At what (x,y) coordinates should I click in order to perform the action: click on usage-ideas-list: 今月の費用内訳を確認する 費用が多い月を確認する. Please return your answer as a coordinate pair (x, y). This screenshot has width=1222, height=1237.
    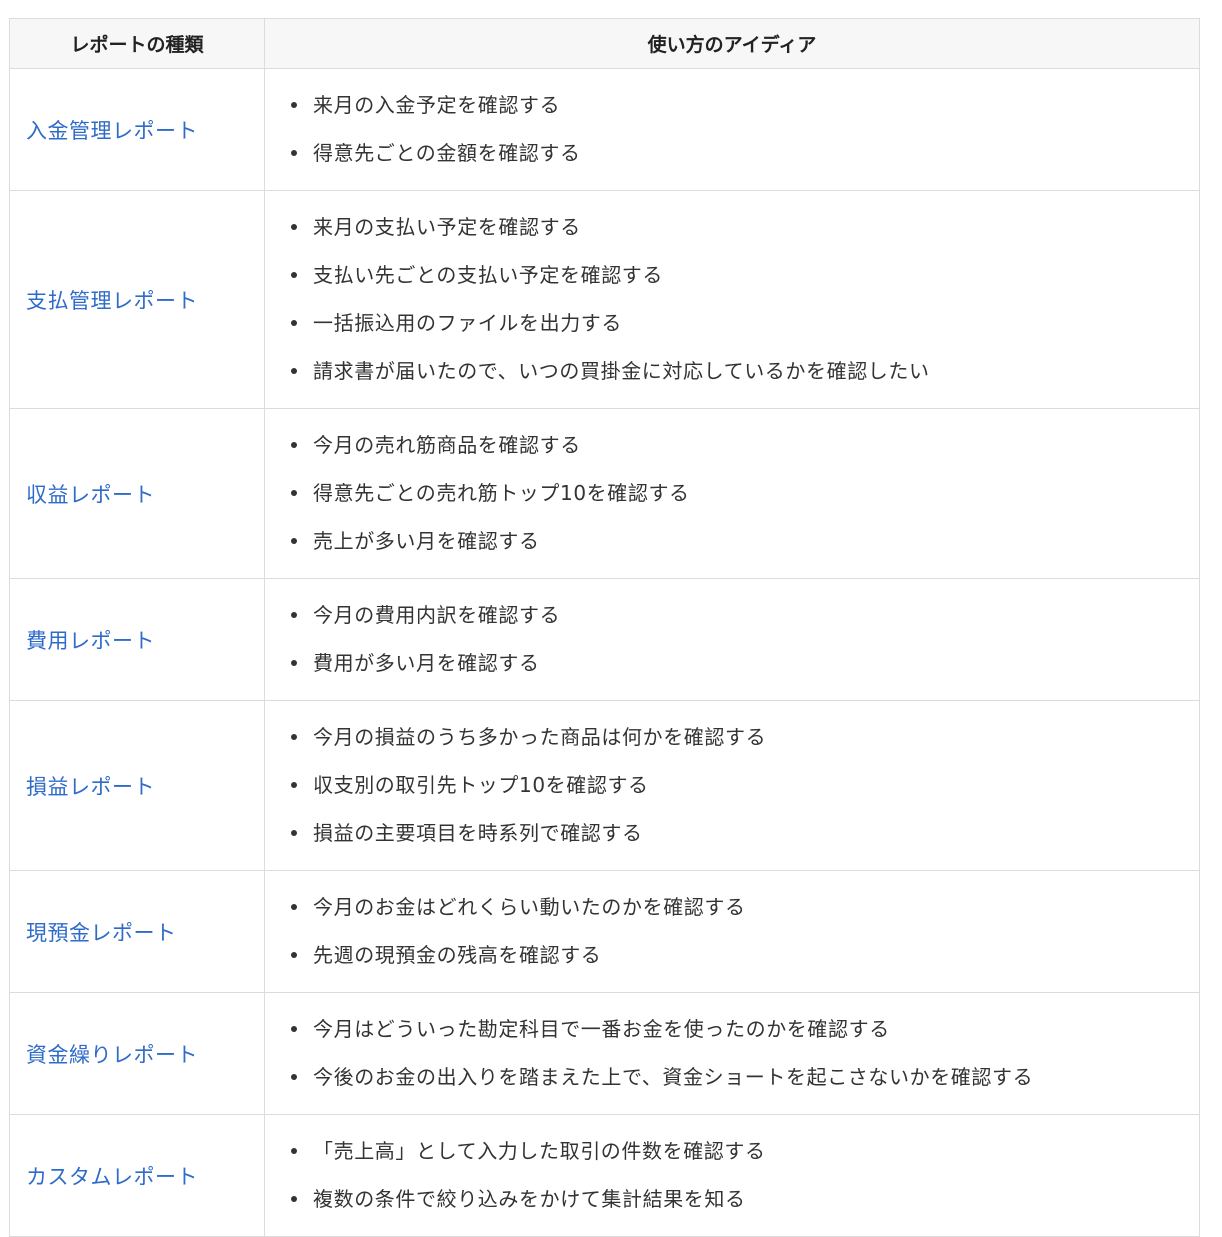
    Looking at the image, I should click on (732, 639).